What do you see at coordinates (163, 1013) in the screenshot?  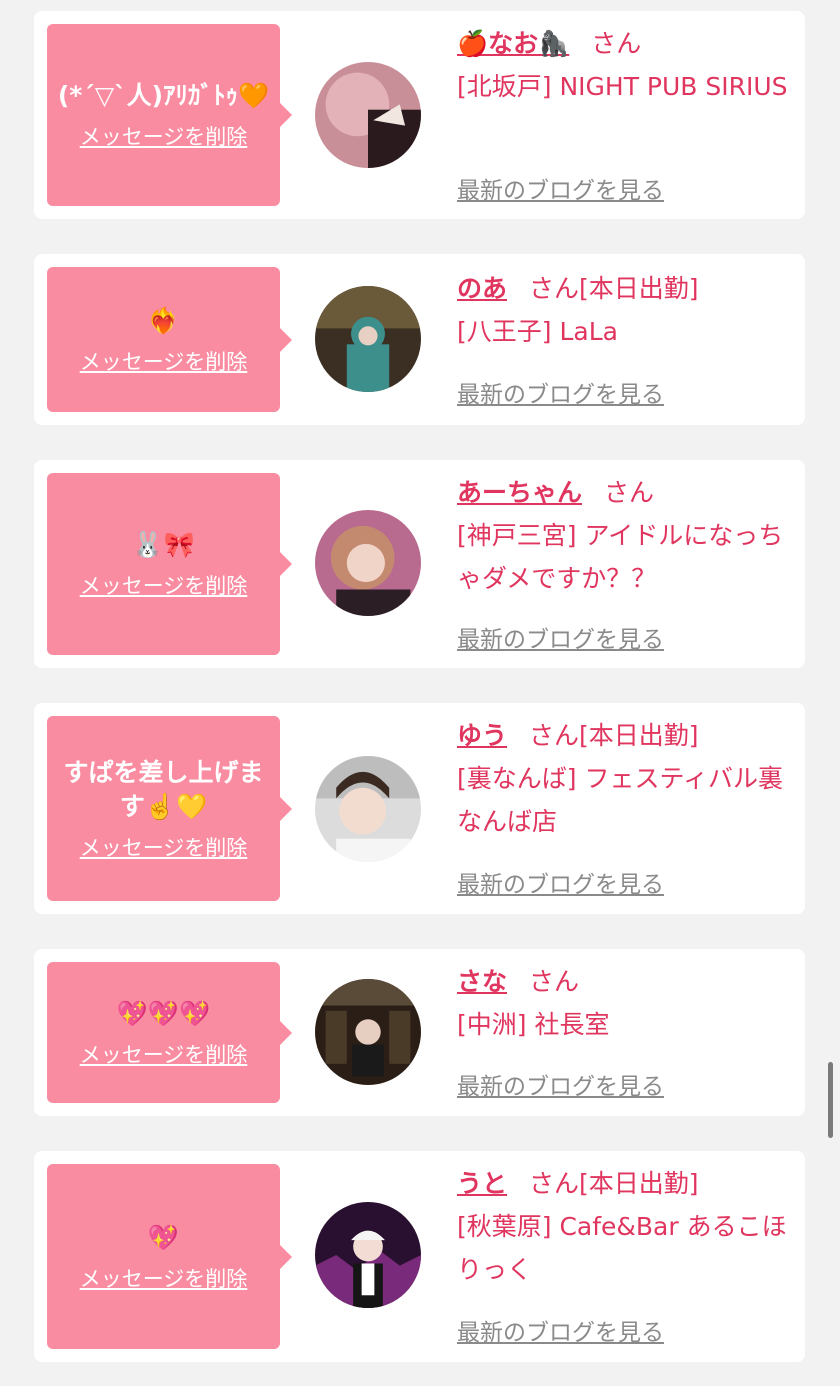 I see `message-text: 💖💖💖` at bounding box center [163, 1013].